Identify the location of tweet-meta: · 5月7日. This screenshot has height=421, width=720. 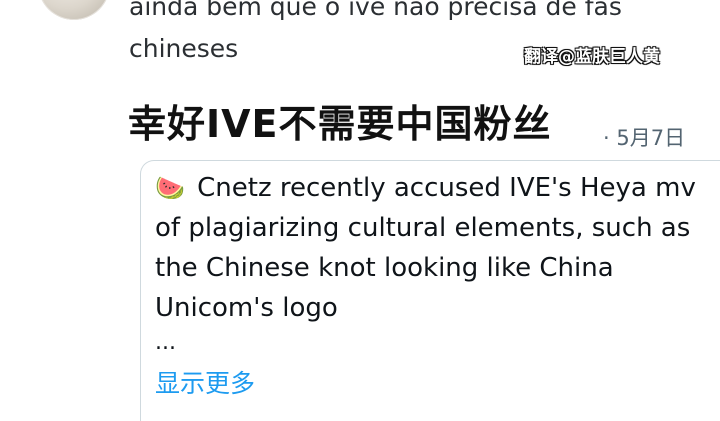
(644, 137).